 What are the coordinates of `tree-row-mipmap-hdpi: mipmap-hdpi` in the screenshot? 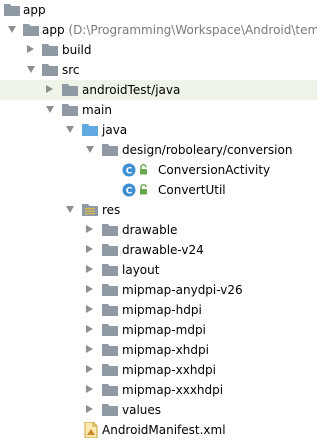 It's located at (158, 310).